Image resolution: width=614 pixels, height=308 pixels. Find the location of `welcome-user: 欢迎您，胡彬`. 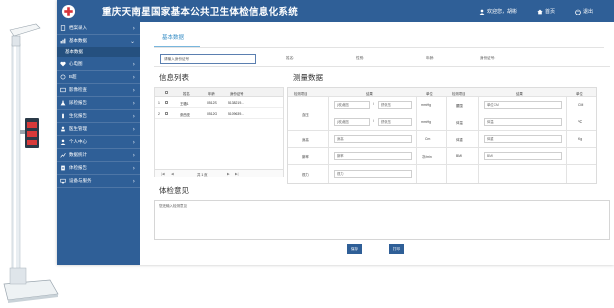

welcome-user: 欢迎您，胡彬 is located at coordinates (498, 11).